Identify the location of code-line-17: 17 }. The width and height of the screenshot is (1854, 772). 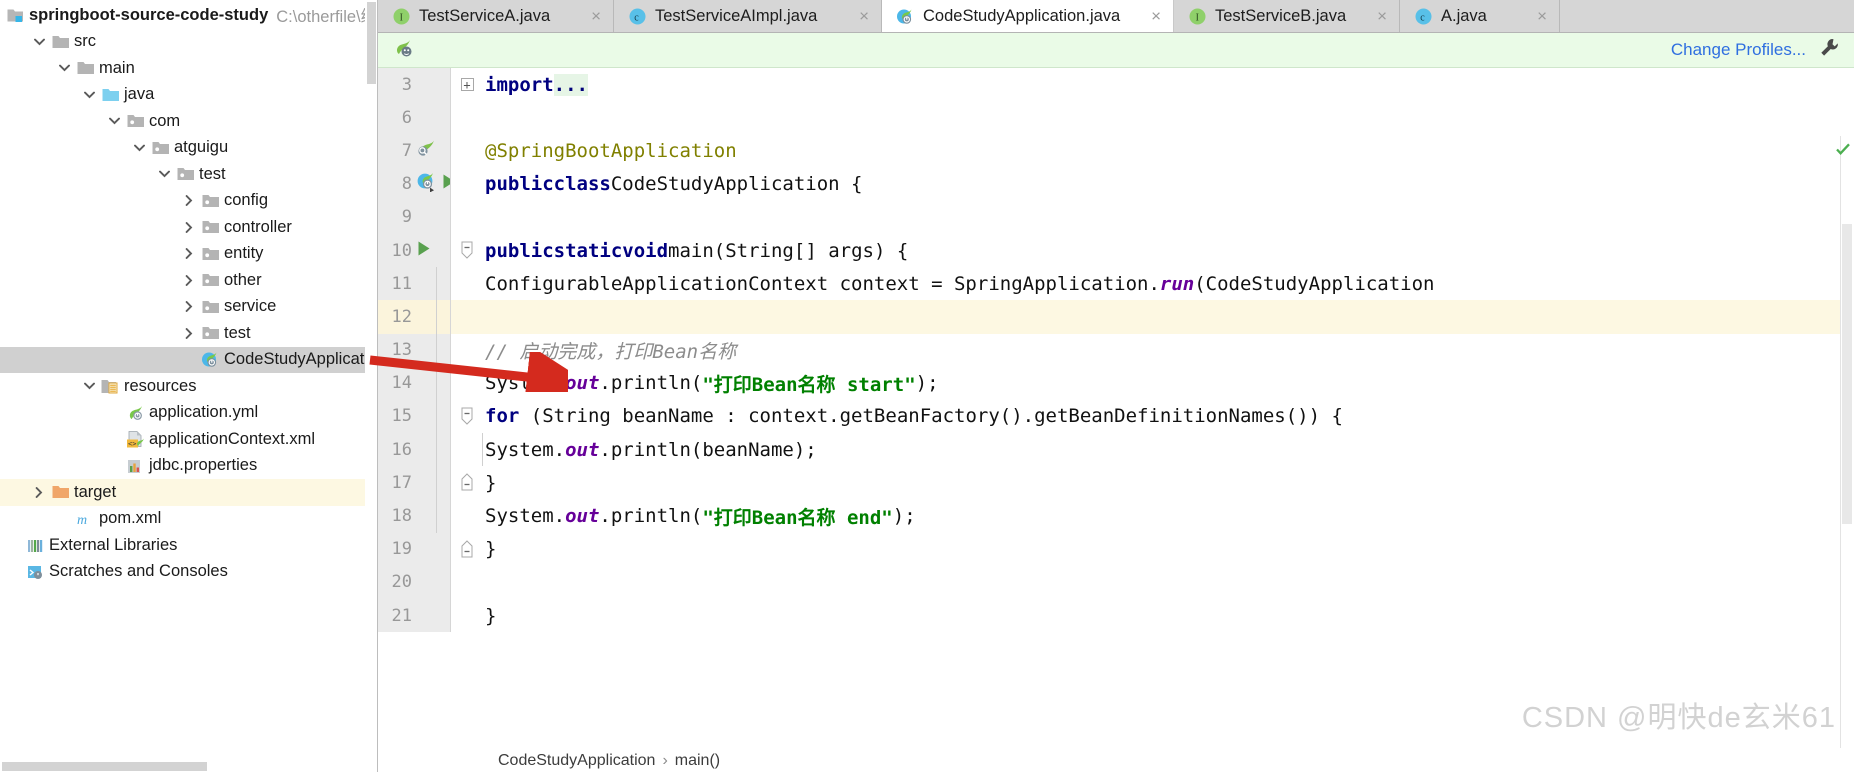
(1116, 483).